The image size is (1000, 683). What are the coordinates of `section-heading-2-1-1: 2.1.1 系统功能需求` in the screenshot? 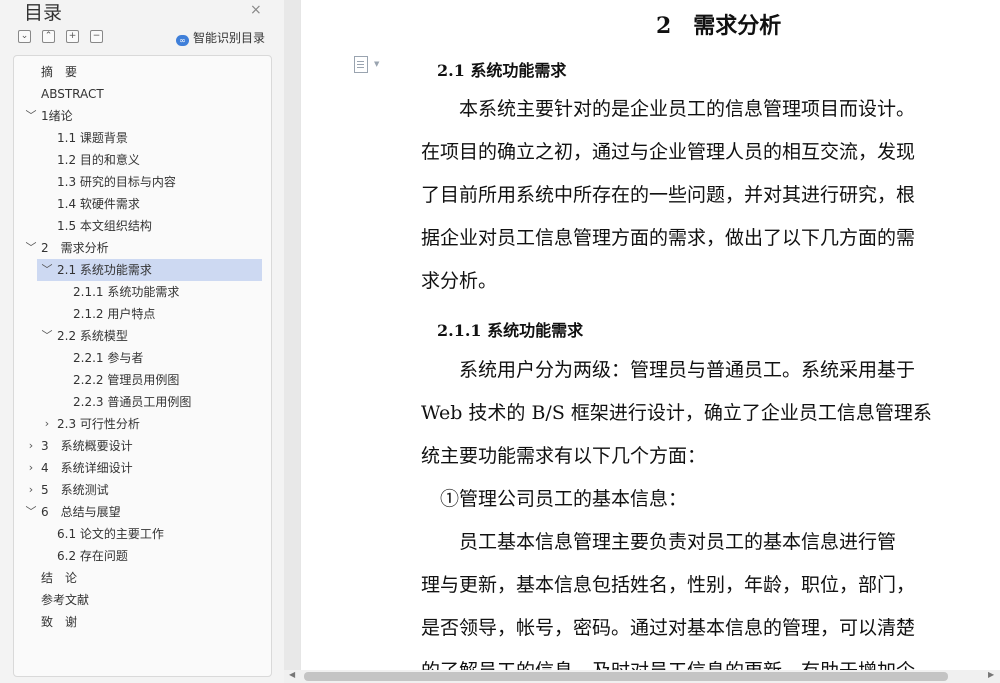 It's located at (510, 330).